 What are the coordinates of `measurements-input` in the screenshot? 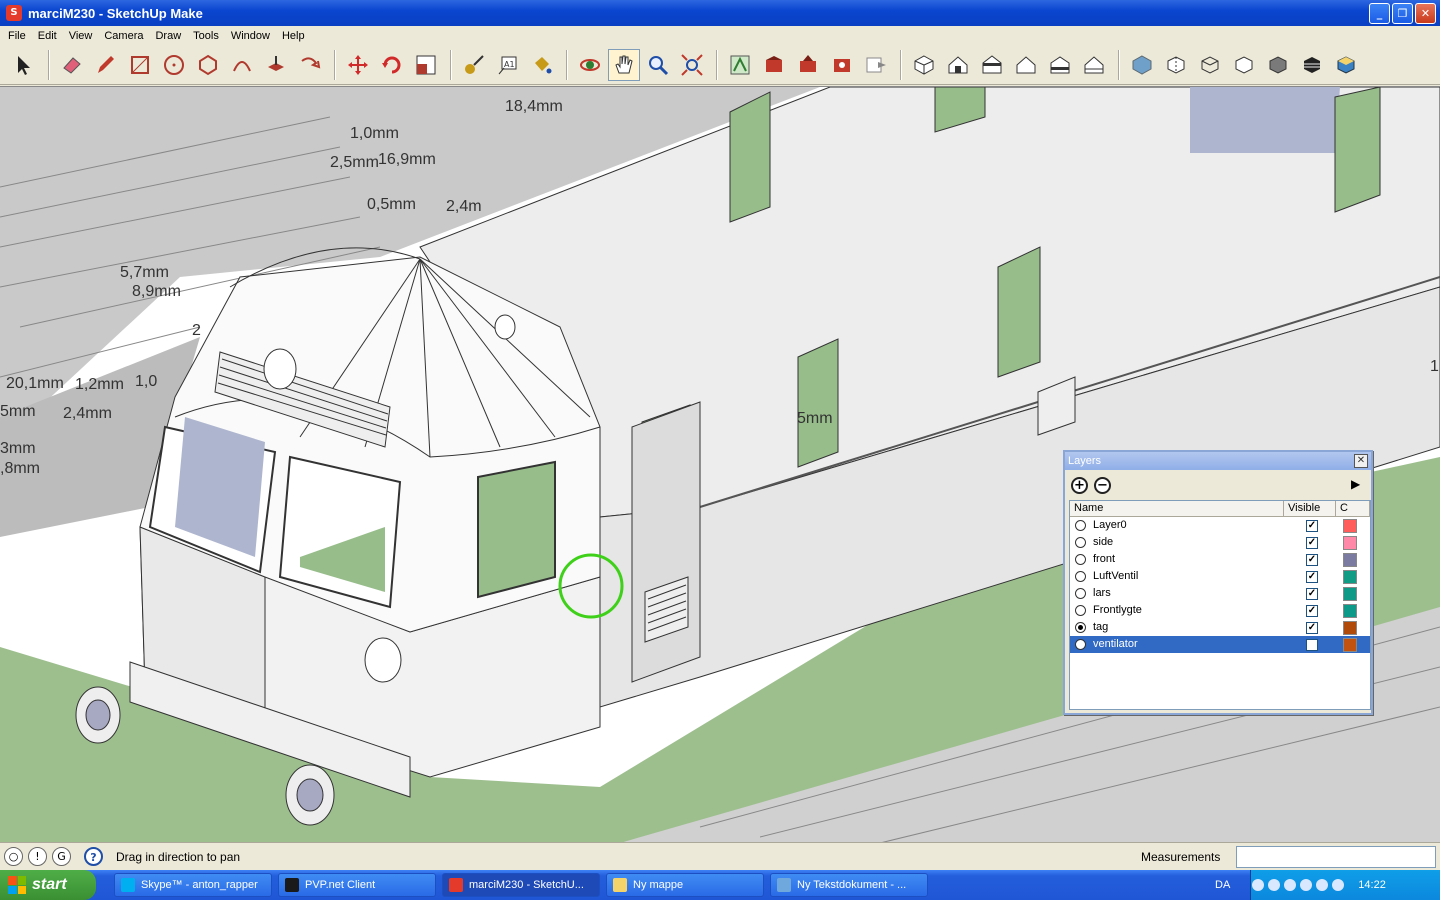 It's located at (1336, 857).